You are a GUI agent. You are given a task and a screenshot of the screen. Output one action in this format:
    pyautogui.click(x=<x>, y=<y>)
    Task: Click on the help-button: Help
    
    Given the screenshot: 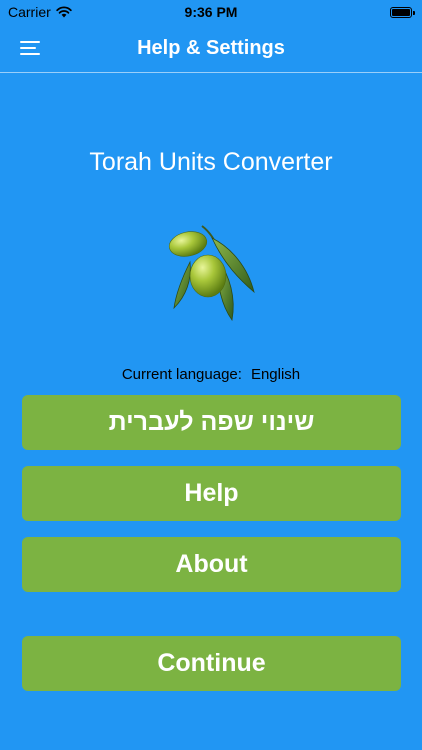 What is the action you would take?
    pyautogui.click(x=211, y=493)
    